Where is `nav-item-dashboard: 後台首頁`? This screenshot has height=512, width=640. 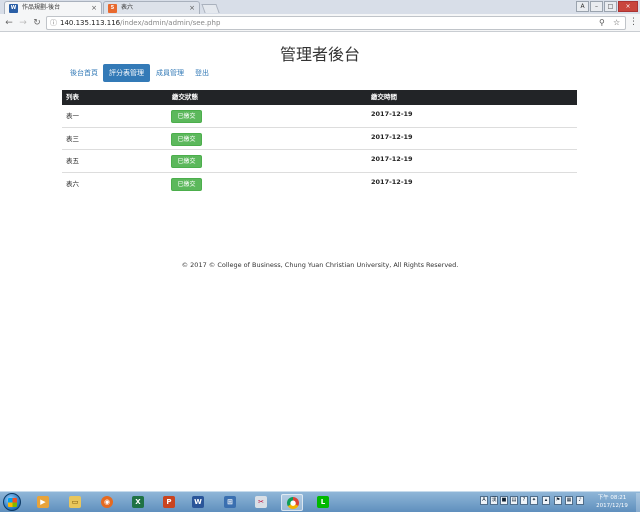
nav-item-dashboard: 後台首頁 is located at coordinates (84, 73).